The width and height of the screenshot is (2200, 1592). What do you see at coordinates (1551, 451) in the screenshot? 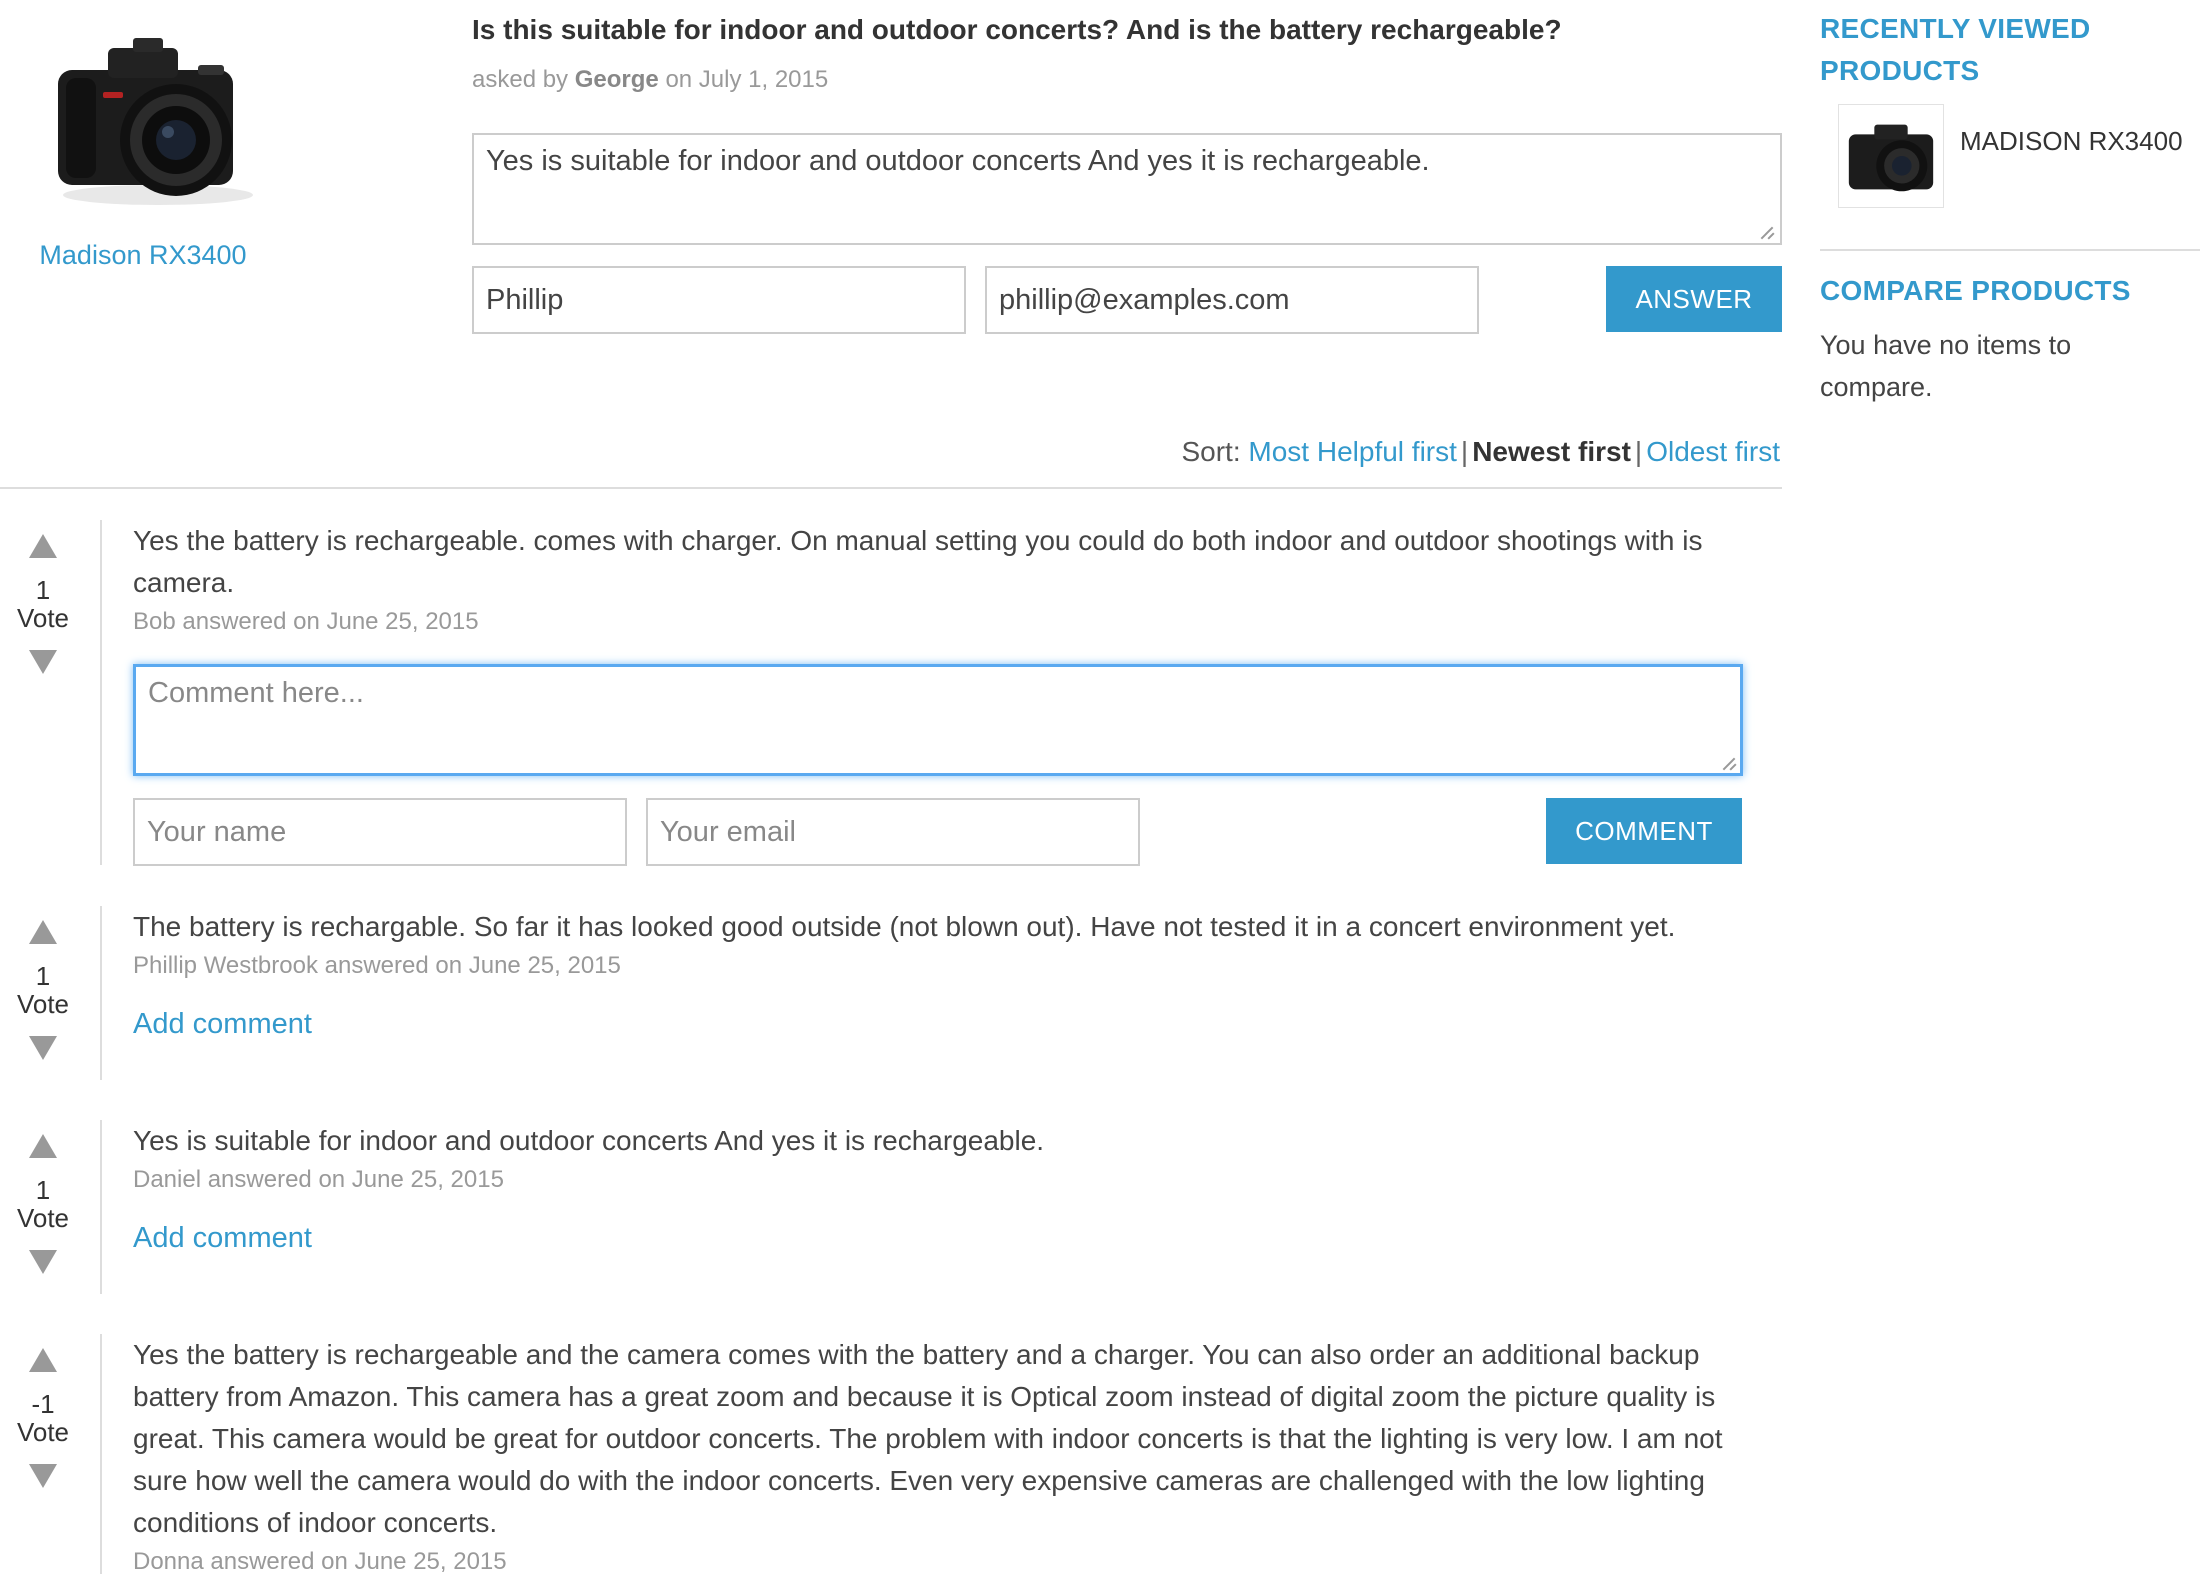
I see `sort-newest: Newest first` at bounding box center [1551, 451].